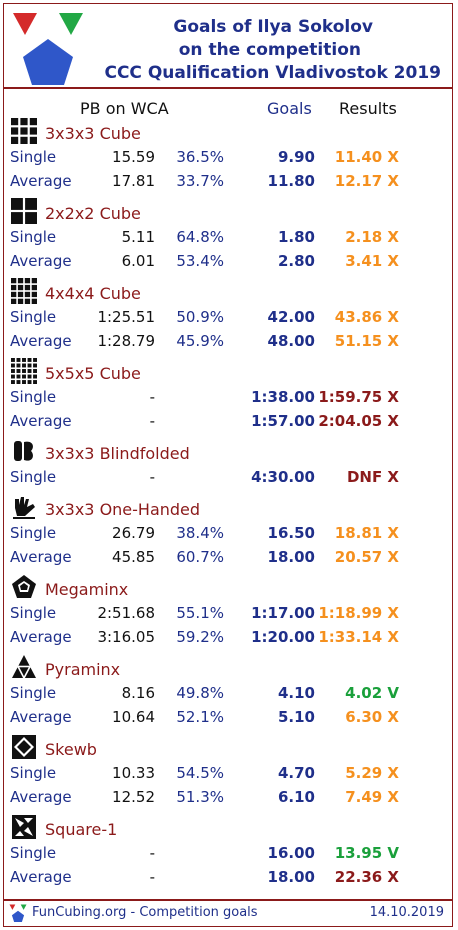 This screenshot has height=930, width=458. I want to click on cube-4x4-icon, so click(24, 291).